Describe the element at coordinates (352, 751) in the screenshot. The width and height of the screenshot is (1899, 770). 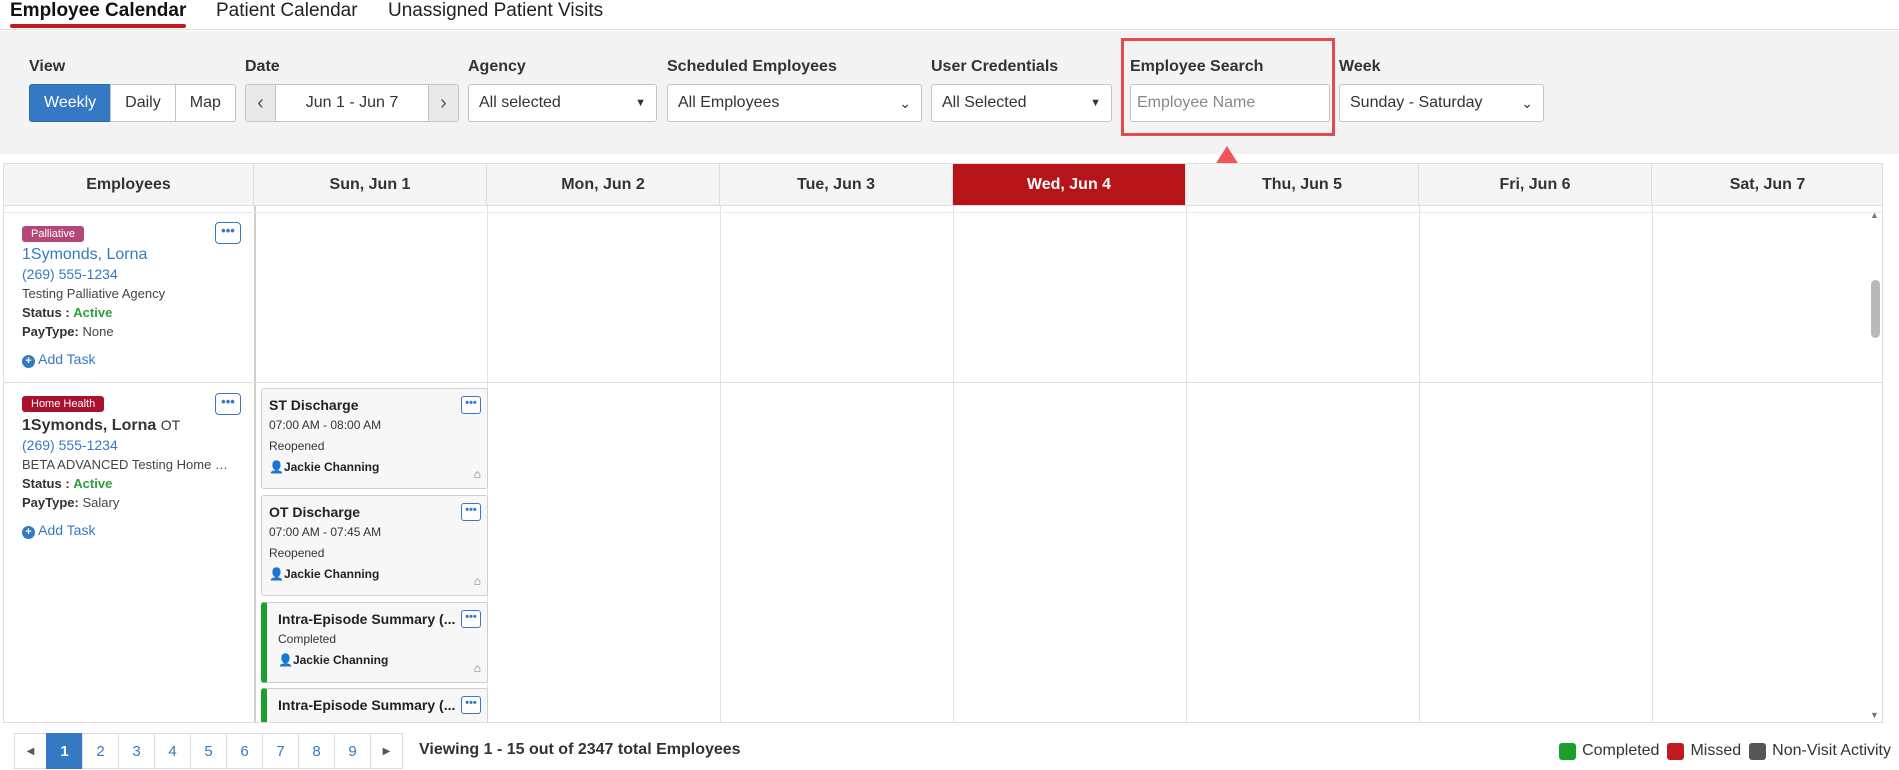
I see `page-9-button: 9` at that location.